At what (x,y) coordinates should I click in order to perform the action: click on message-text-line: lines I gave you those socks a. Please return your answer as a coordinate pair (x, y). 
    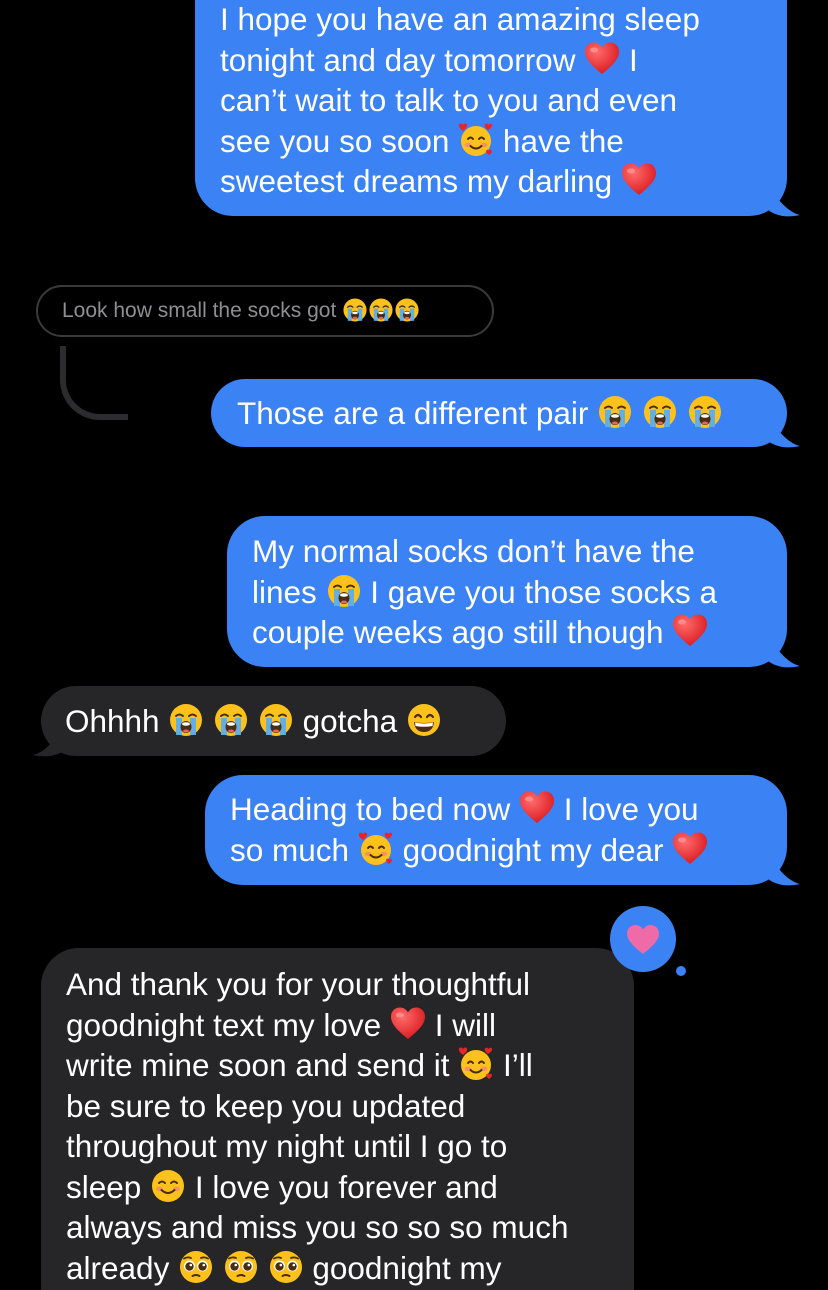
    Looking at the image, I should click on (509, 592).